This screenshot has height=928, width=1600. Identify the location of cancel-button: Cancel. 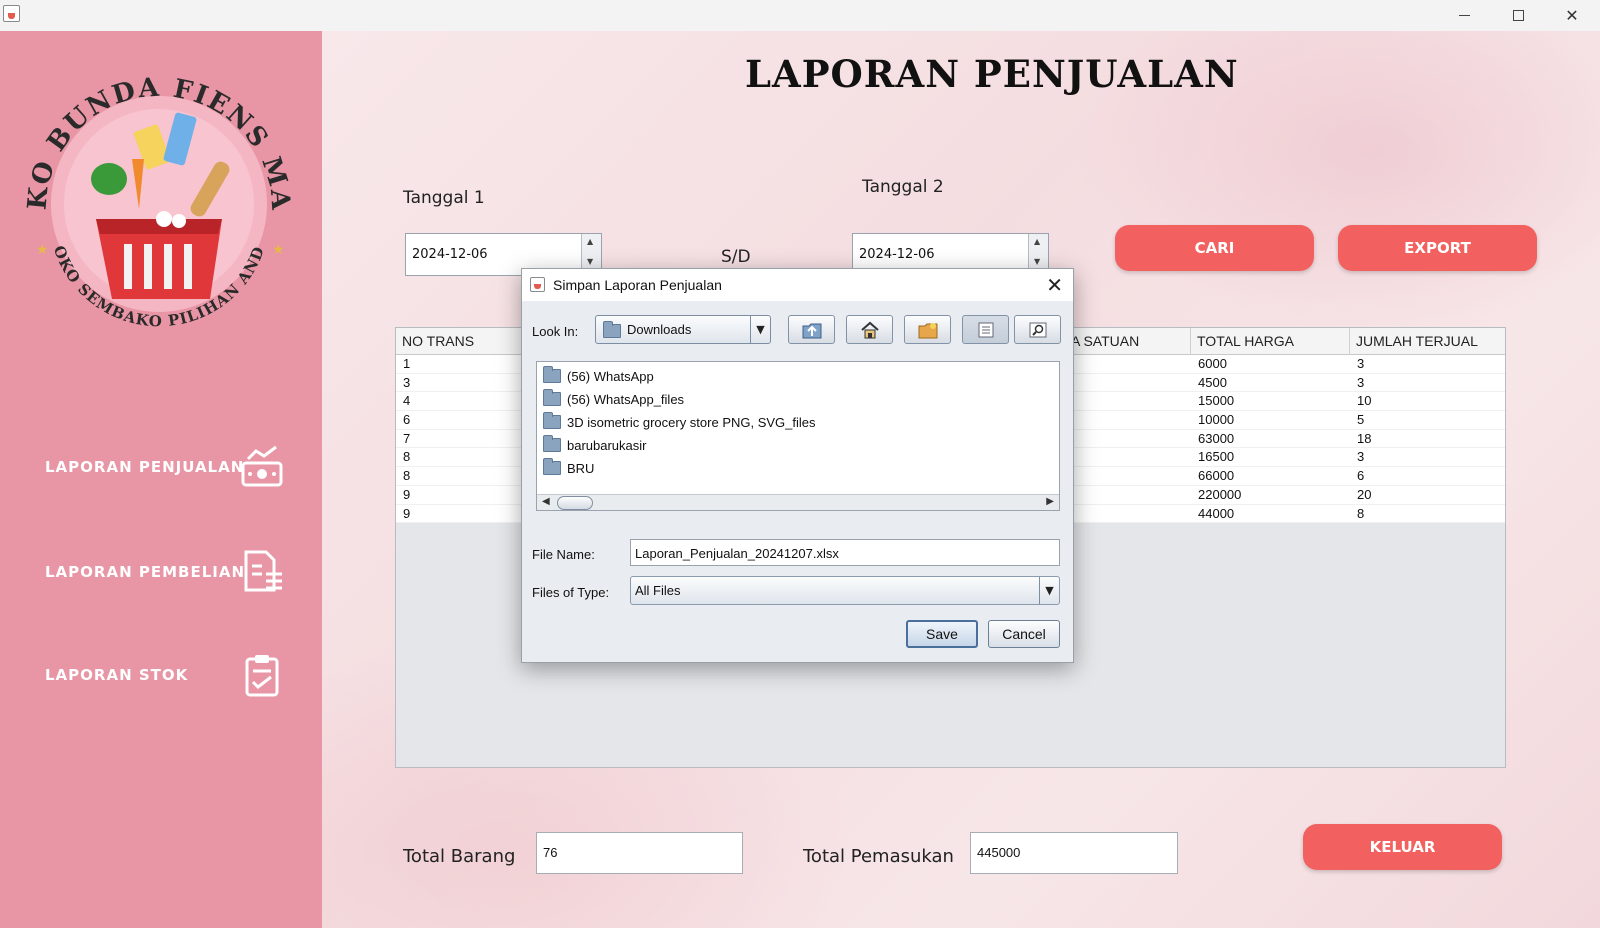
(1024, 634).